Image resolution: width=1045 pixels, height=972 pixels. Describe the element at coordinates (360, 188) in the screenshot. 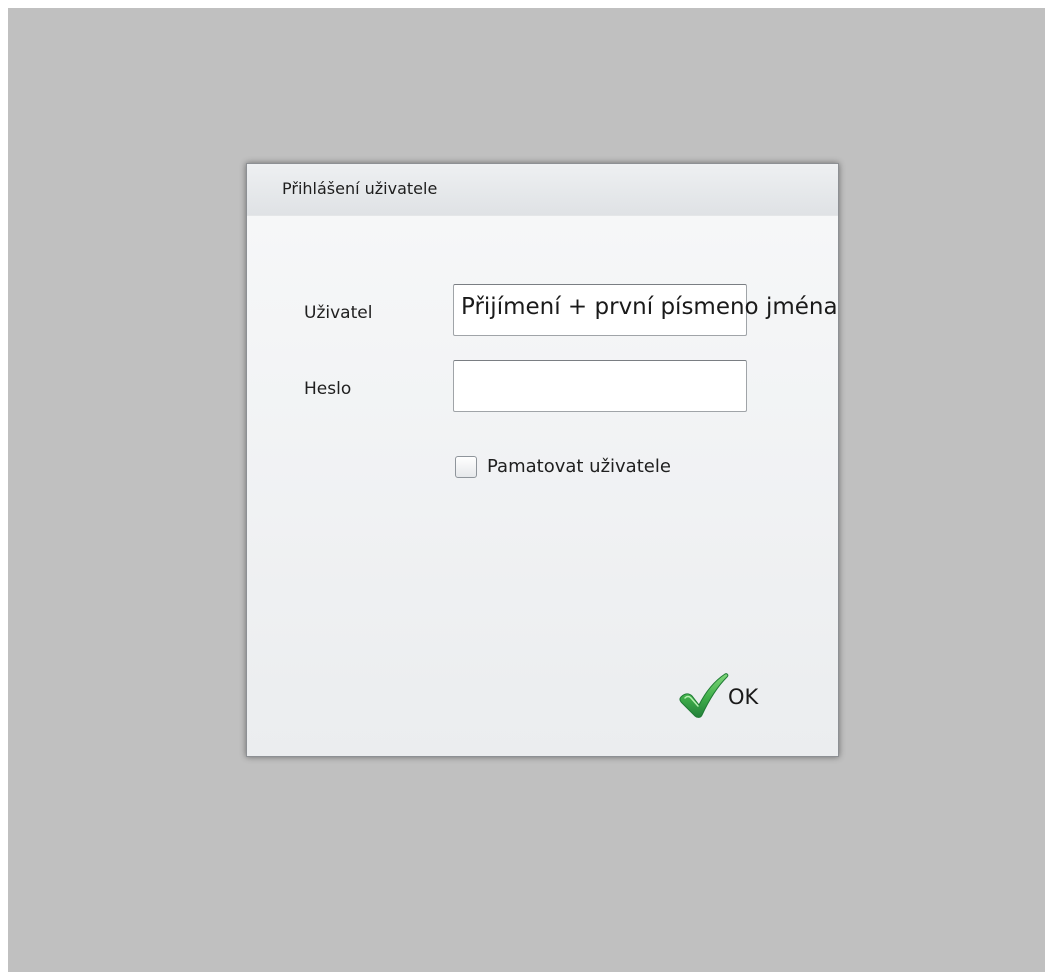

I see `dialog-title: Přihlášení uživatele` at that location.